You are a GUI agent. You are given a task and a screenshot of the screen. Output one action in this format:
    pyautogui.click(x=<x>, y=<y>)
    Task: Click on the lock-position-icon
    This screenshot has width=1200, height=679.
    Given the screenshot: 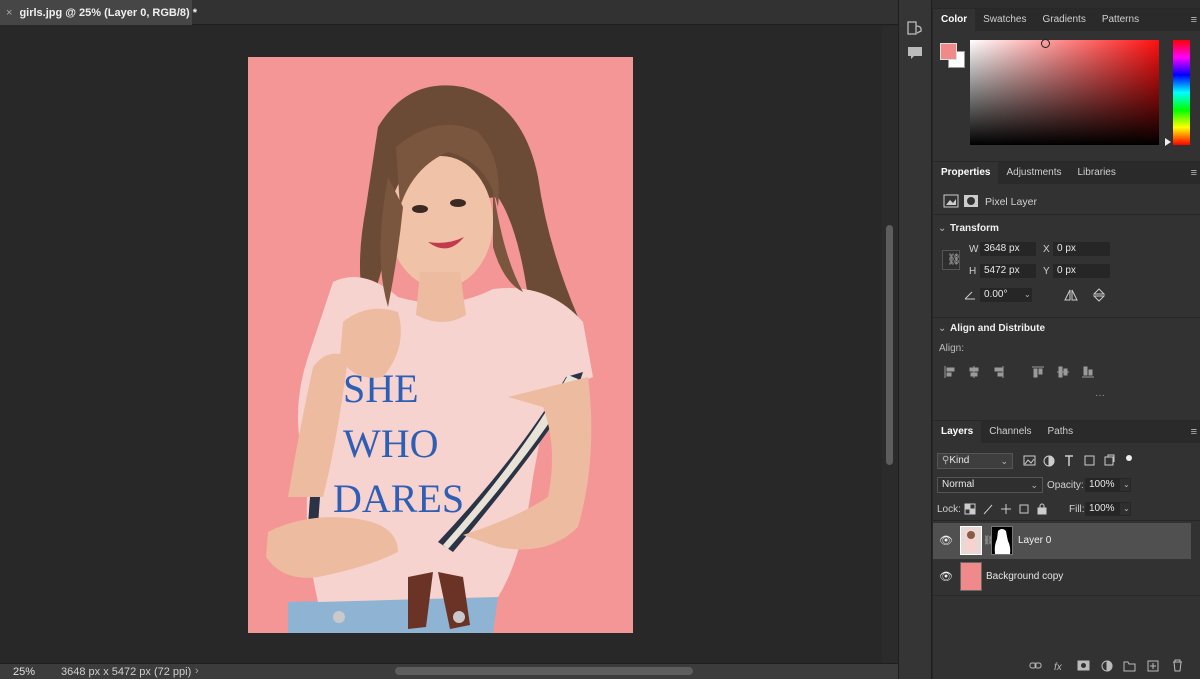 What is the action you would take?
    pyautogui.click(x=1006, y=509)
    